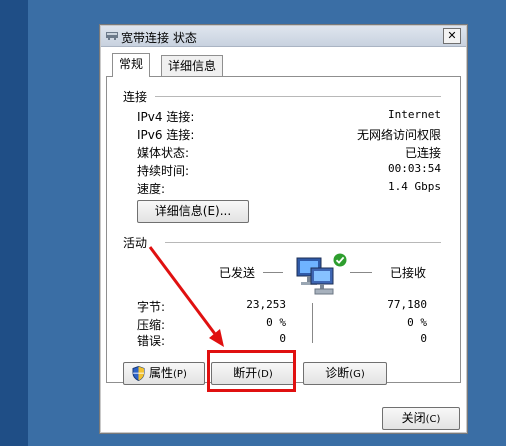  Describe the element at coordinates (422, 153) in the screenshot. I see `media-state-value: 已连接` at that location.